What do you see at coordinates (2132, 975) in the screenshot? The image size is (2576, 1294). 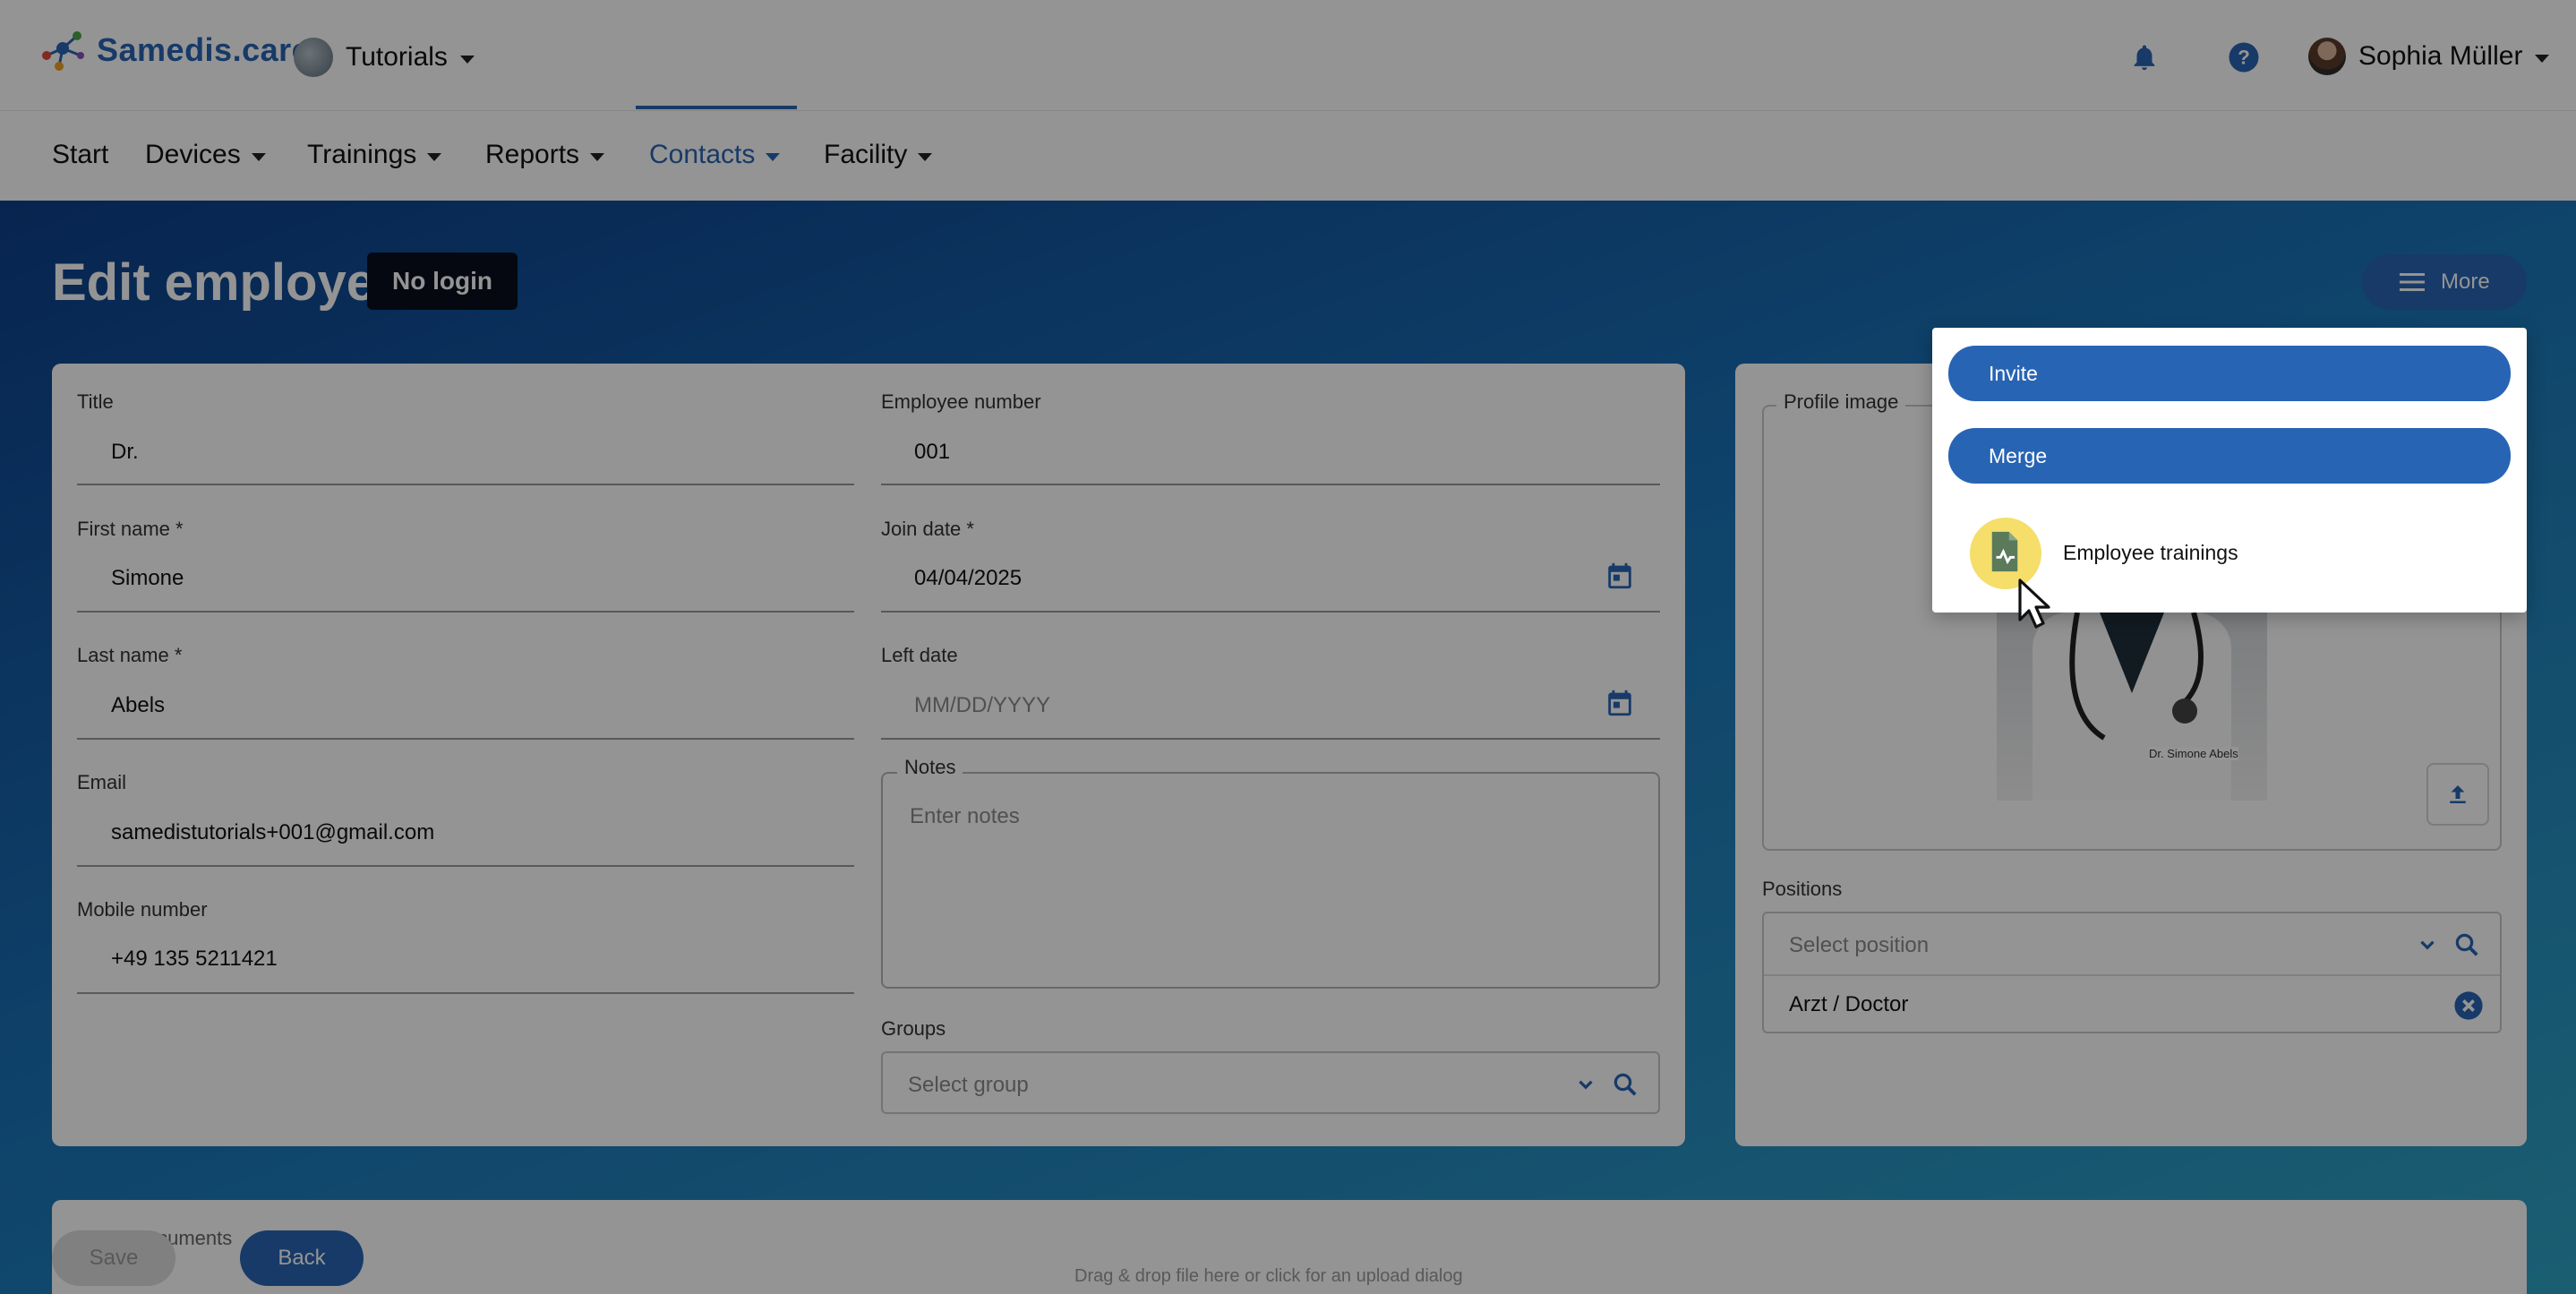 I see `positions-divider` at bounding box center [2132, 975].